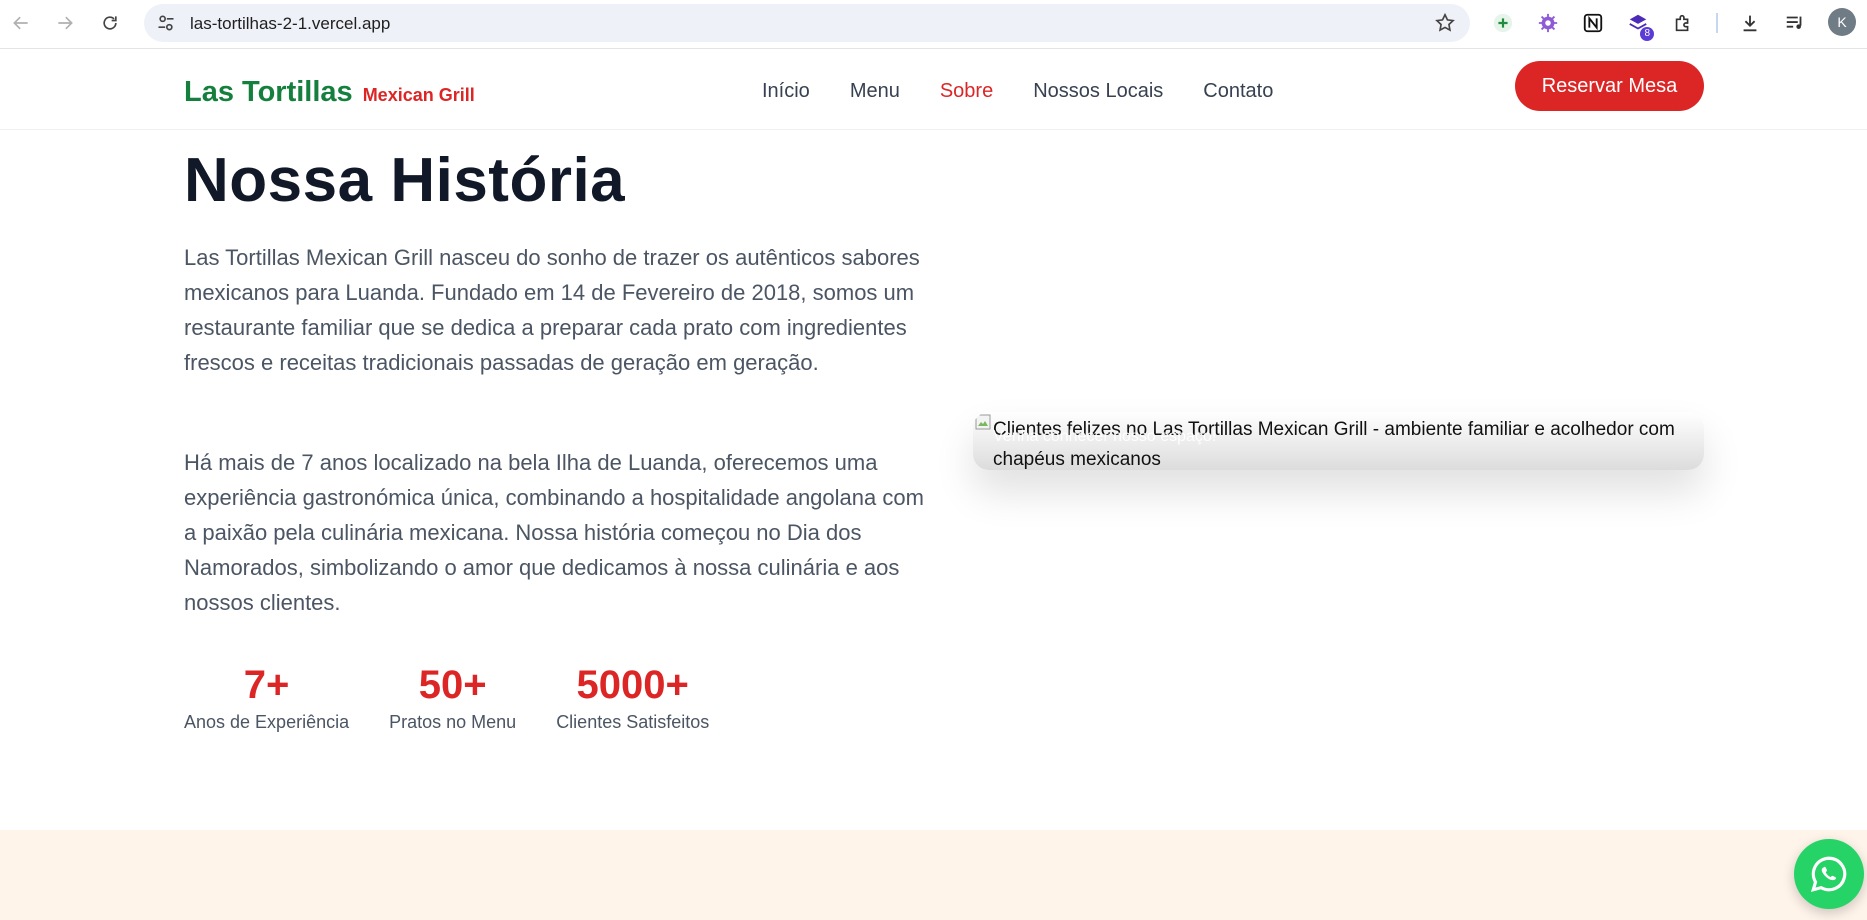  I want to click on notion-icon, so click(1593, 23).